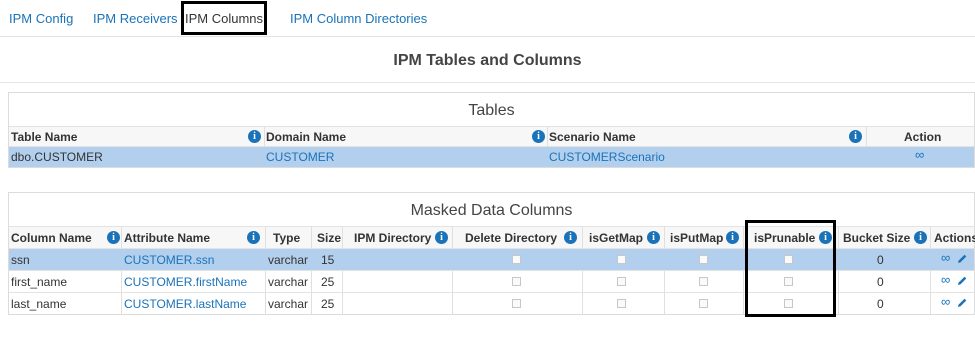 The width and height of the screenshot is (975, 338). I want to click on tab-ipm-receivers: IPM Receivers, so click(135, 18).